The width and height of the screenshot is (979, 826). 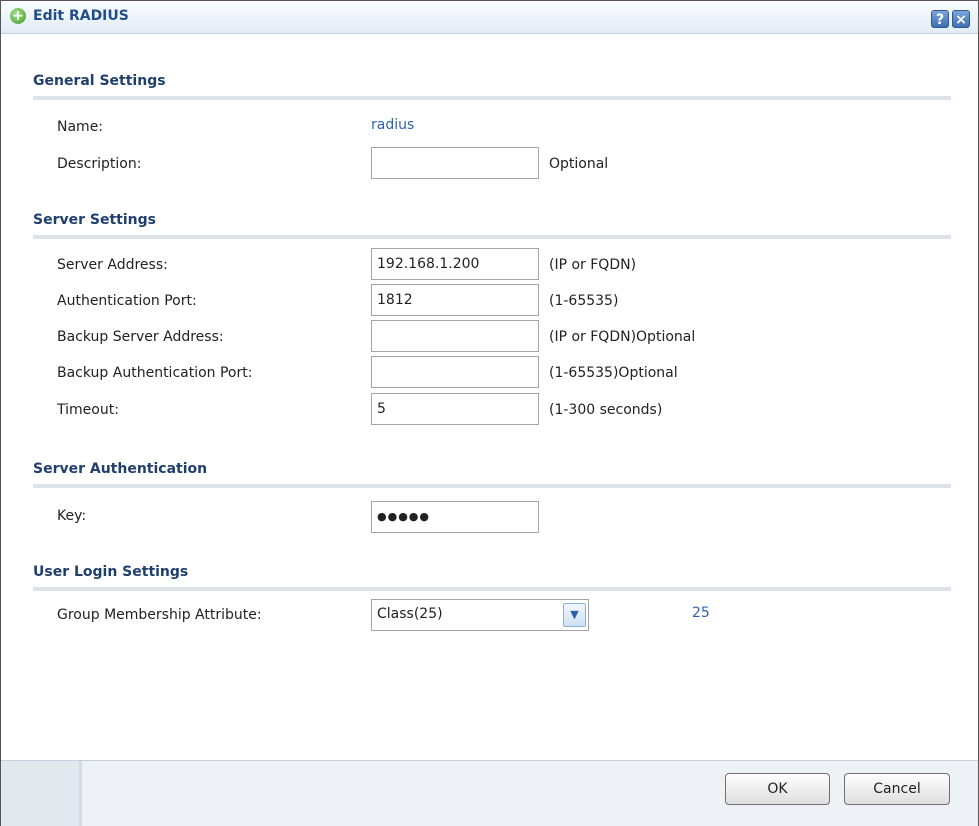 I want to click on dialog-footer, so click(x=489, y=793).